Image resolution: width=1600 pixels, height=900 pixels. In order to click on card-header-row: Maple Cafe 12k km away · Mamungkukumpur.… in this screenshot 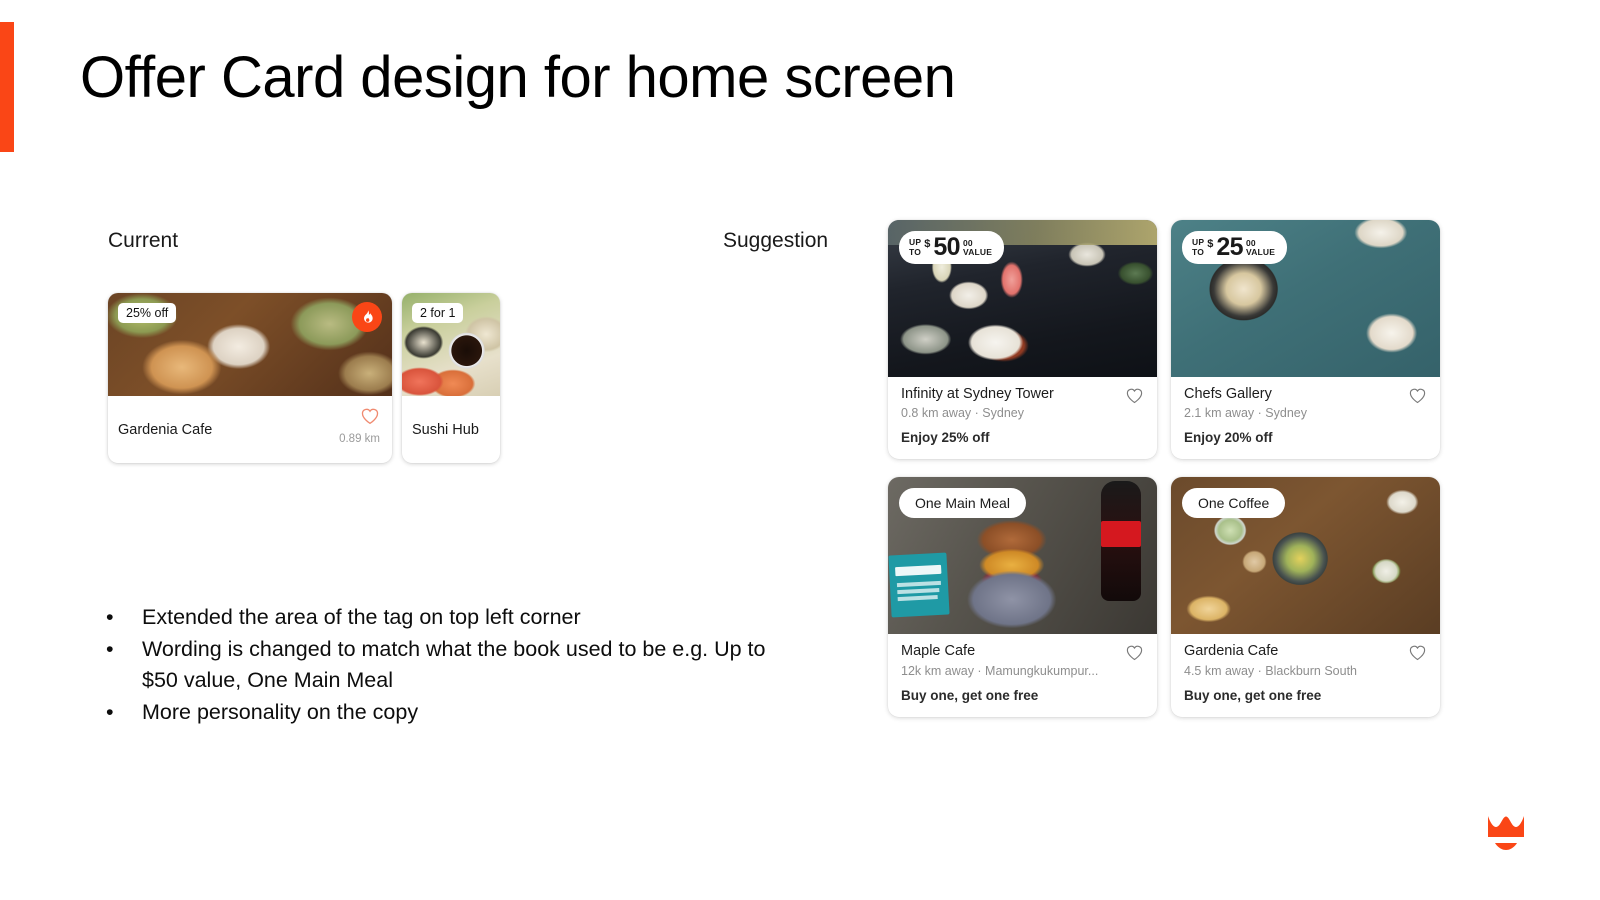, I will do `click(1022, 660)`.